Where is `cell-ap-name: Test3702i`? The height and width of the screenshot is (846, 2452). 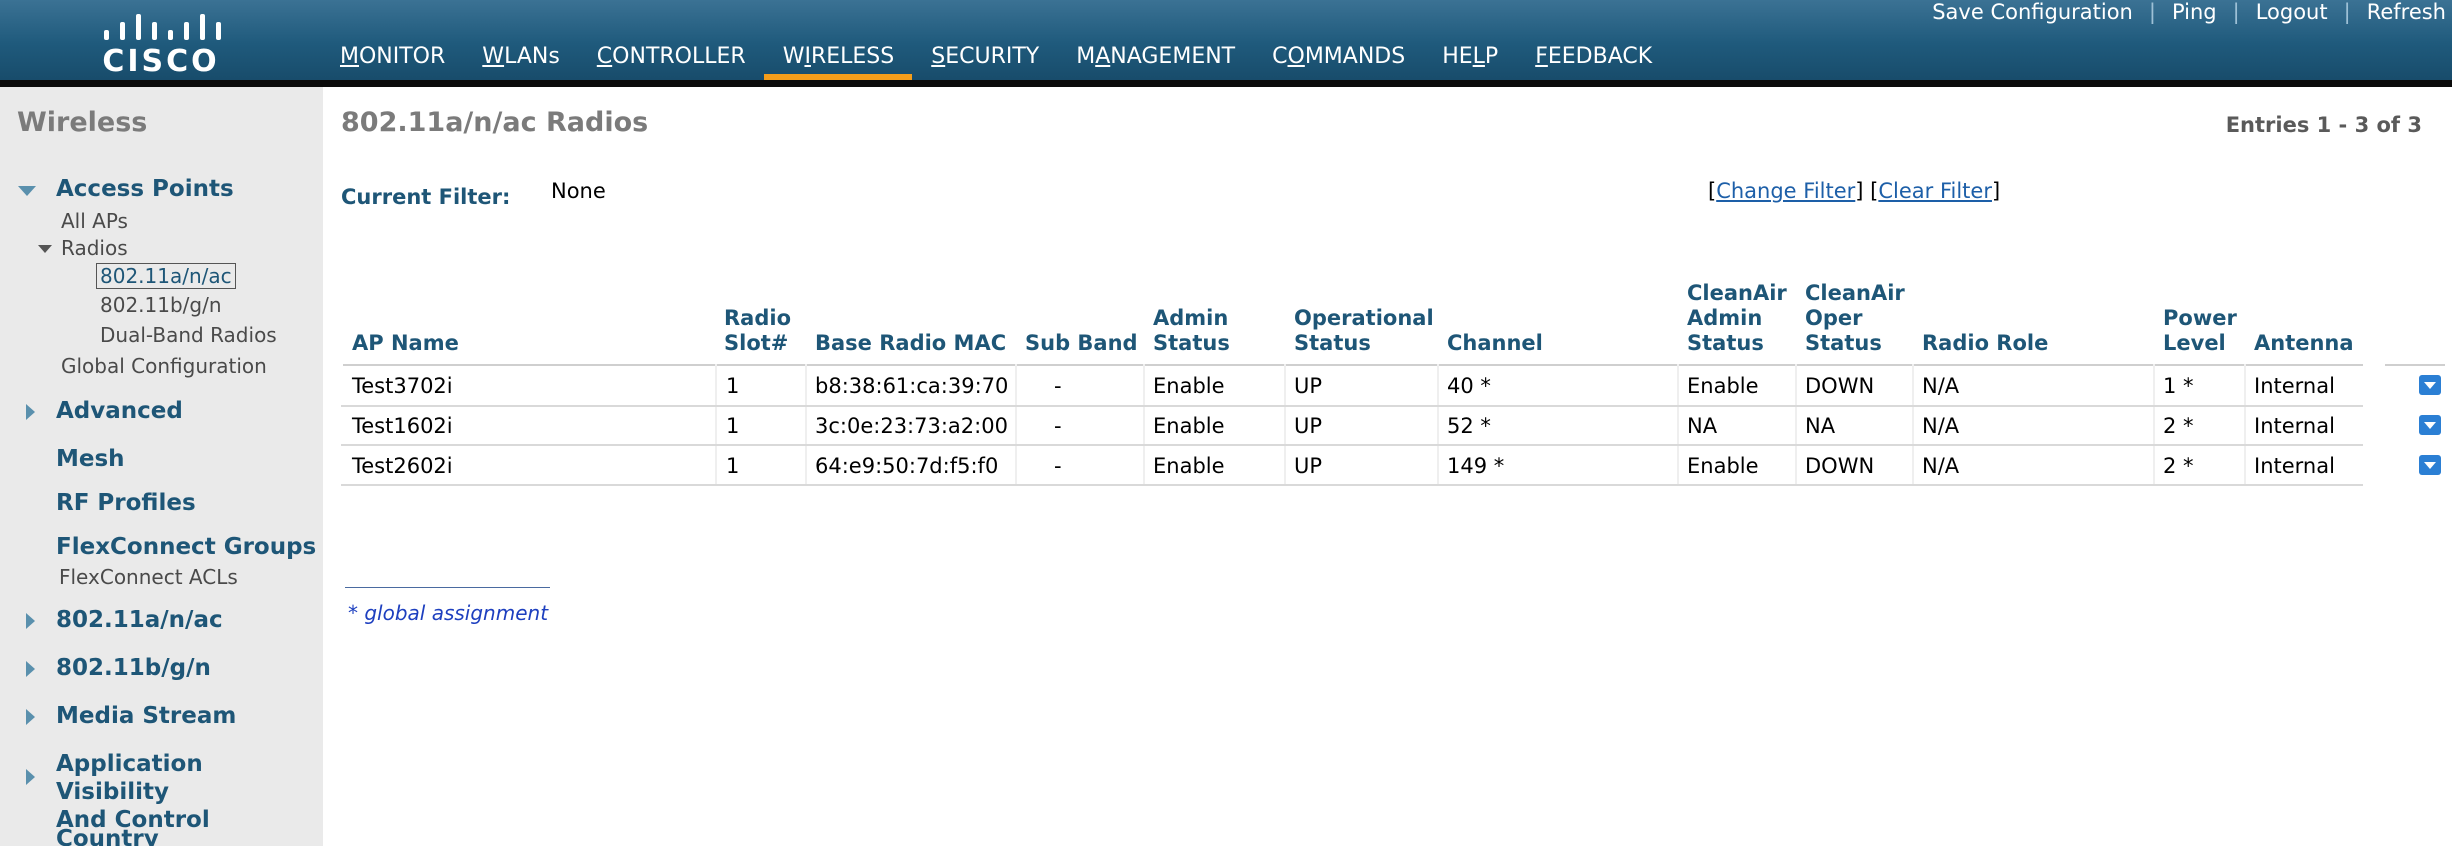
cell-ap-name: Test3702i is located at coordinates (402, 386).